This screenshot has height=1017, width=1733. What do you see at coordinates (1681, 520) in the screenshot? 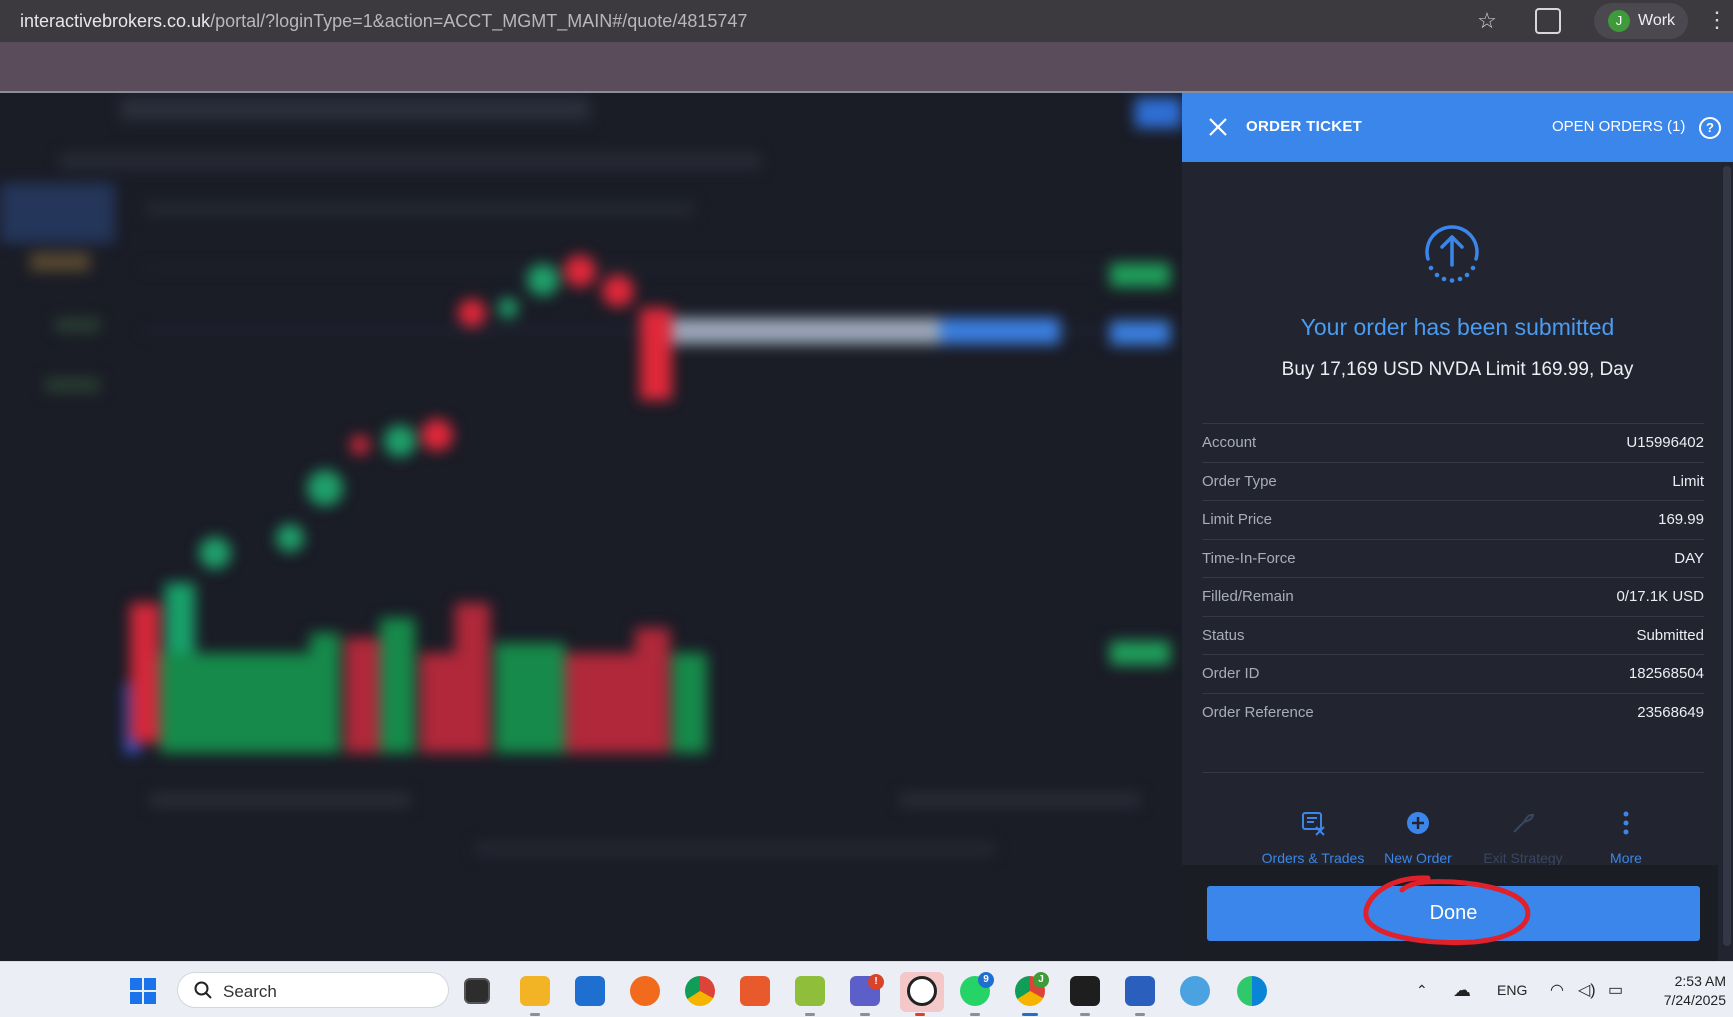
I see `detail-value: 169.99` at bounding box center [1681, 520].